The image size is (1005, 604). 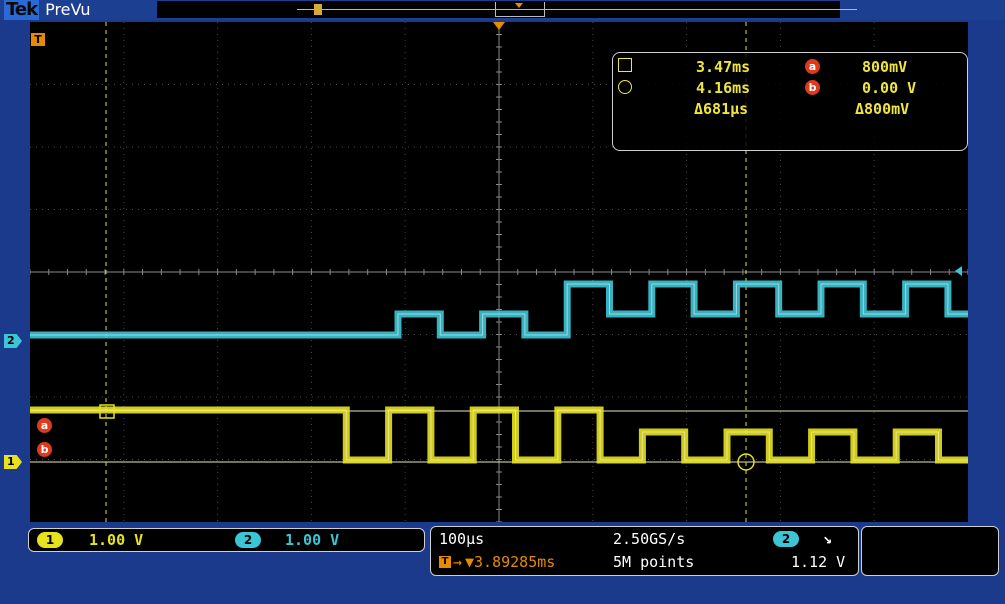 I want to click on time-per-div: 100μs, so click(x=461, y=539).